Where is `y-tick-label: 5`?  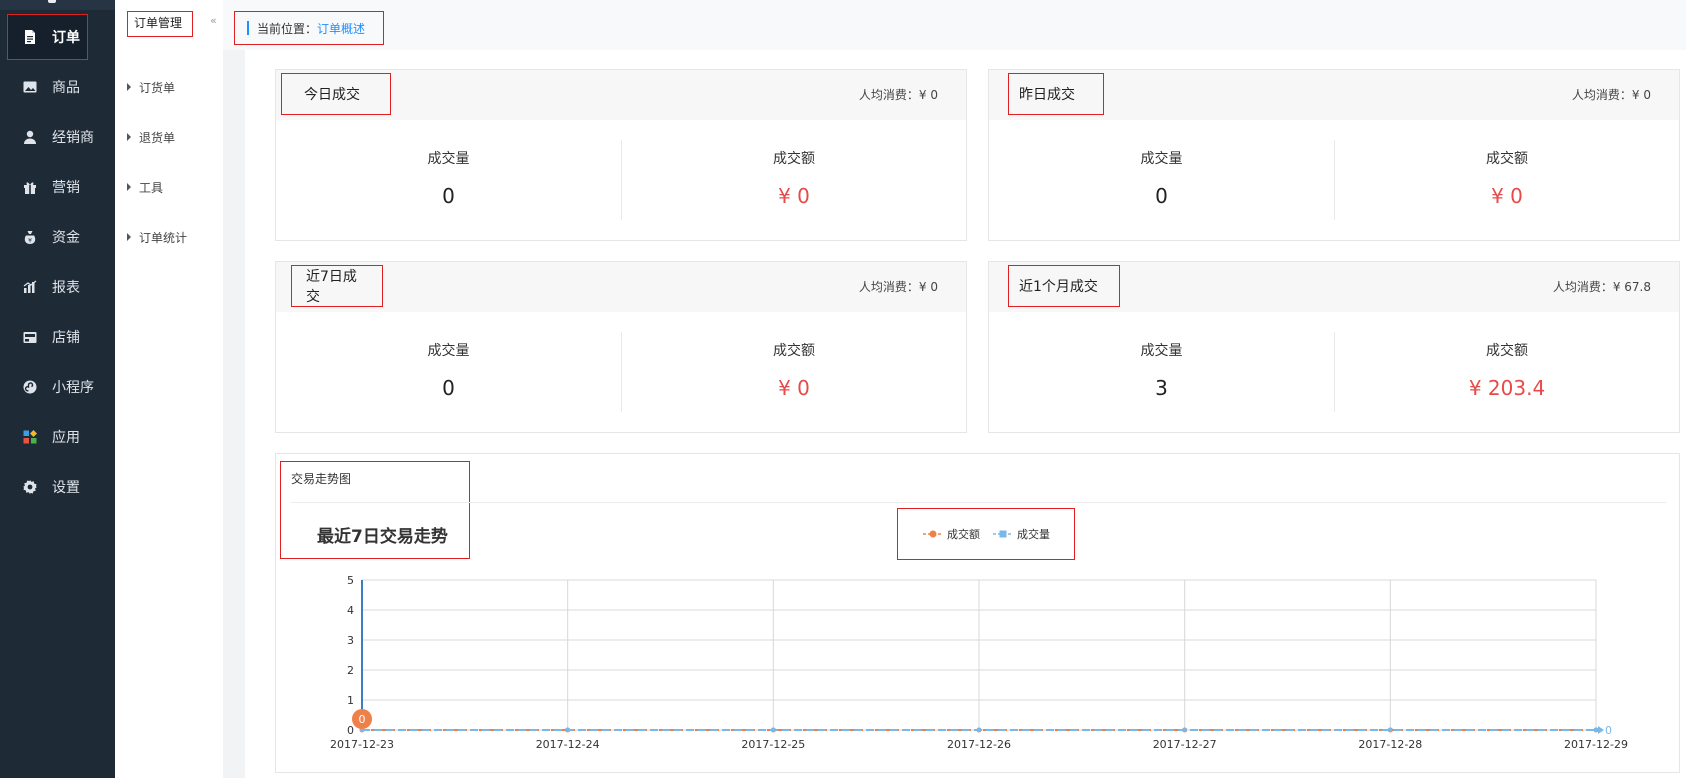 y-tick-label: 5 is located at coordinates (350, 580).